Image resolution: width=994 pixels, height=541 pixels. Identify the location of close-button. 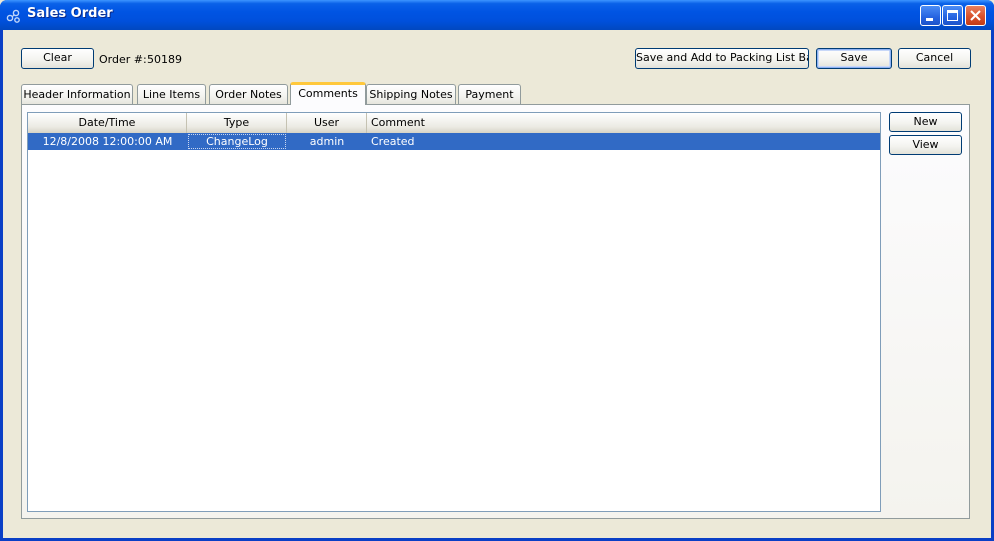
(975, 15).